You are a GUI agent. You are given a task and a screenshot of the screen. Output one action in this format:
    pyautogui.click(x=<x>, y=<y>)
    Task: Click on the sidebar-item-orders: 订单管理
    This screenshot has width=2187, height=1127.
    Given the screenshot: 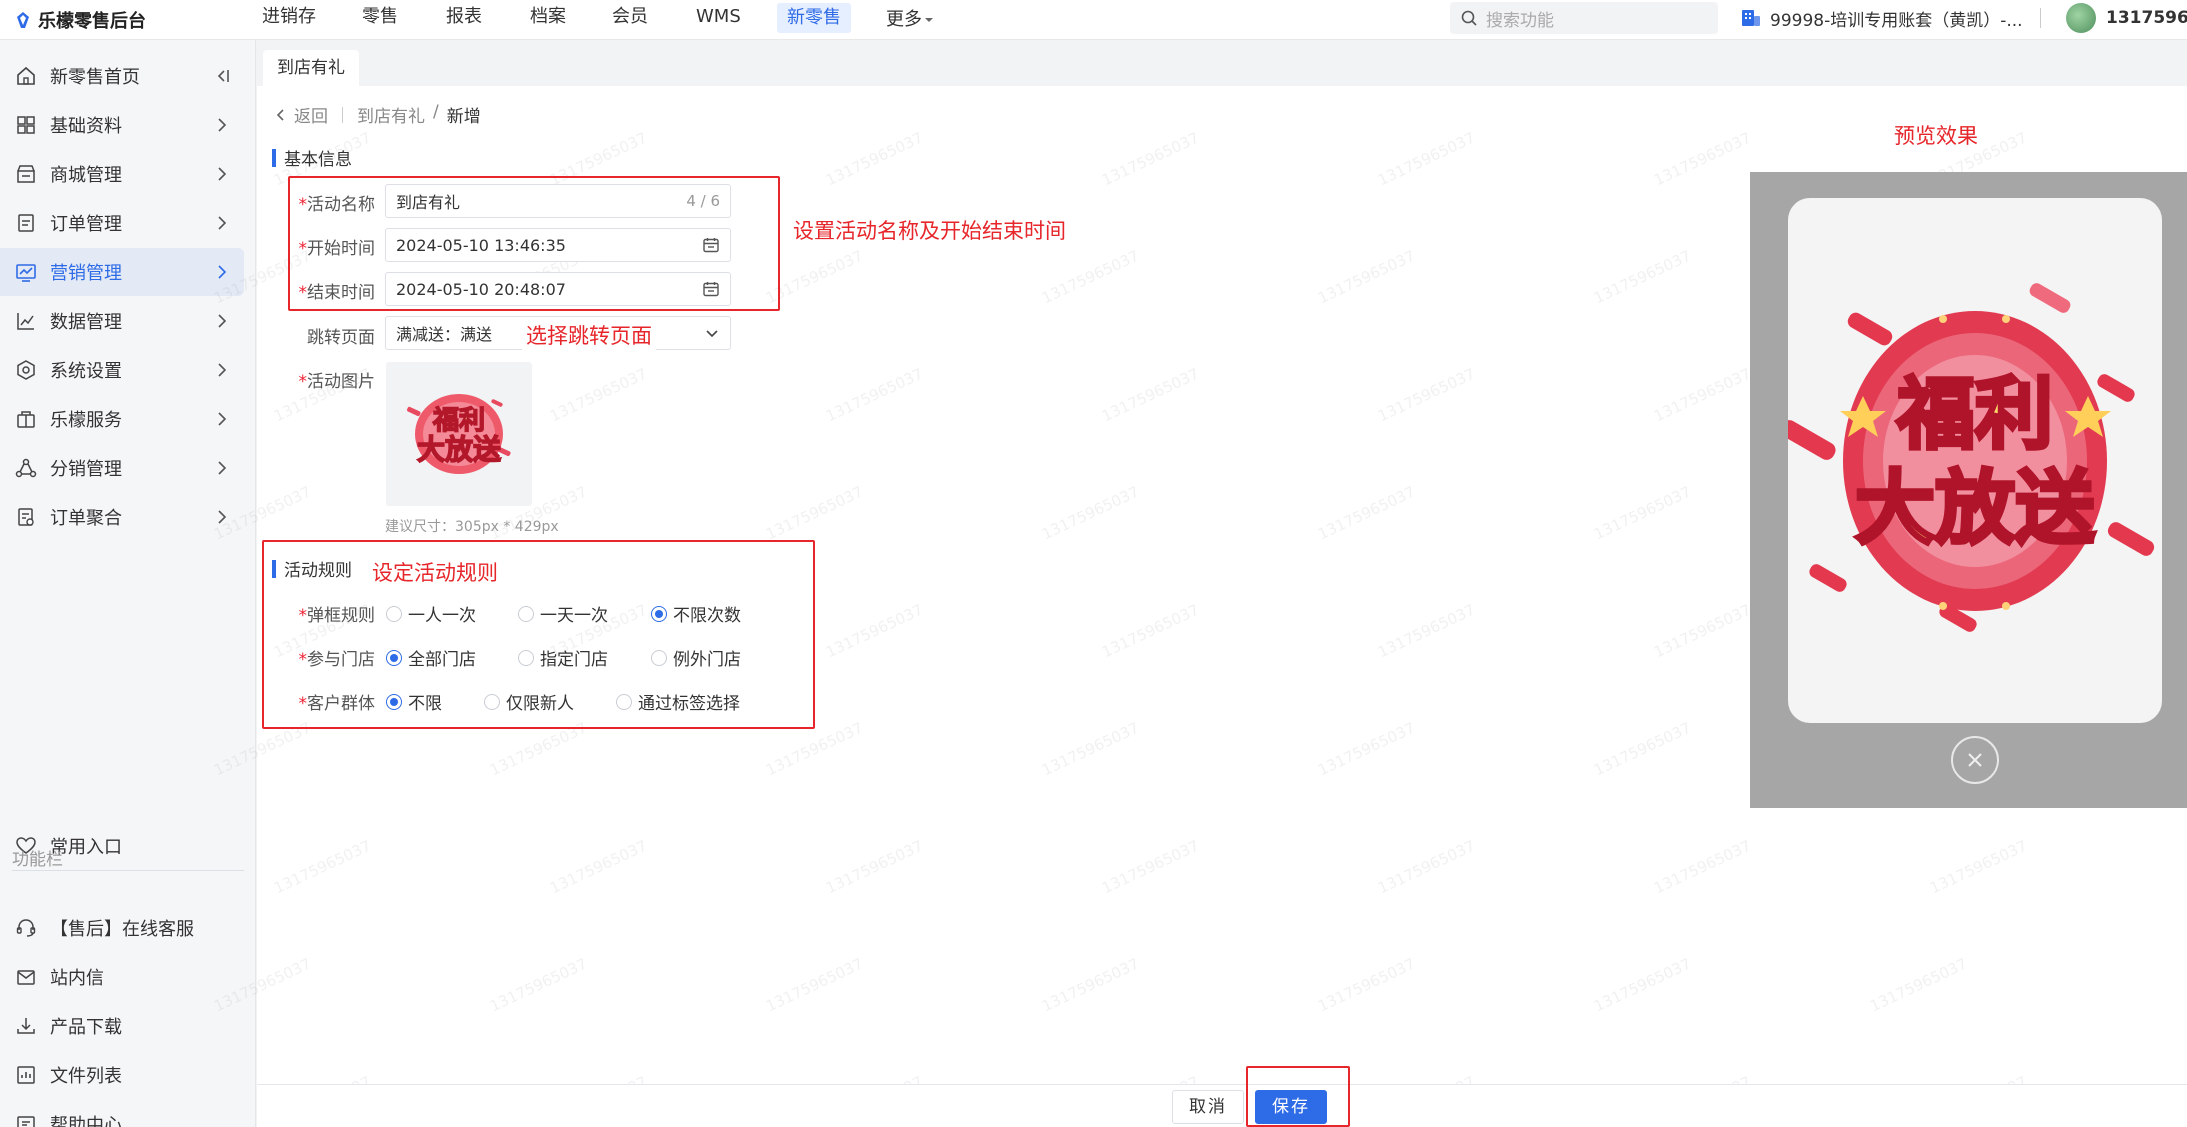 What is the action you would take?
    pyautogui.click(x=122, y=223)
    